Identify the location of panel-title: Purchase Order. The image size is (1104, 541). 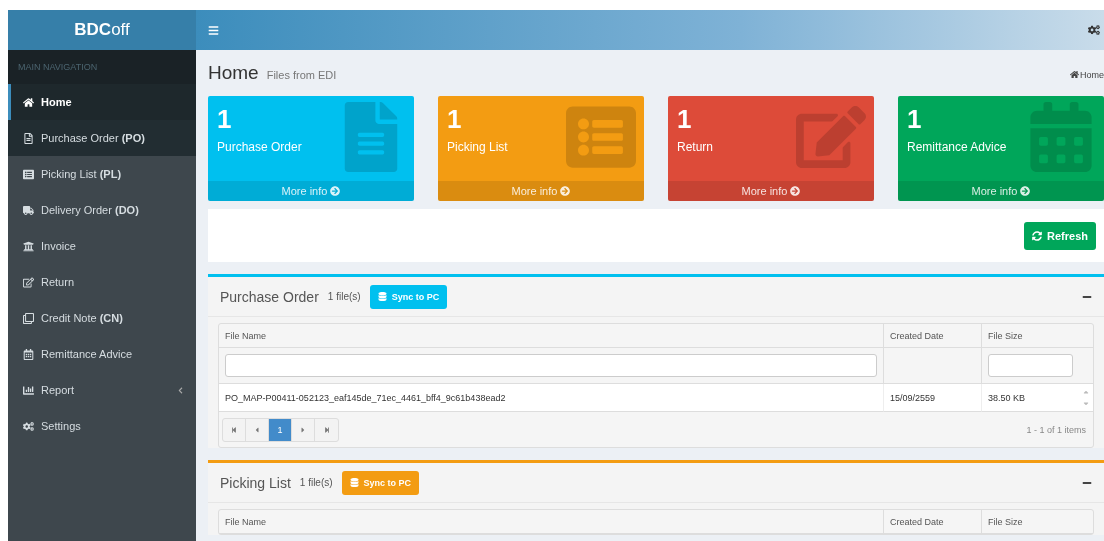
(269, 296).